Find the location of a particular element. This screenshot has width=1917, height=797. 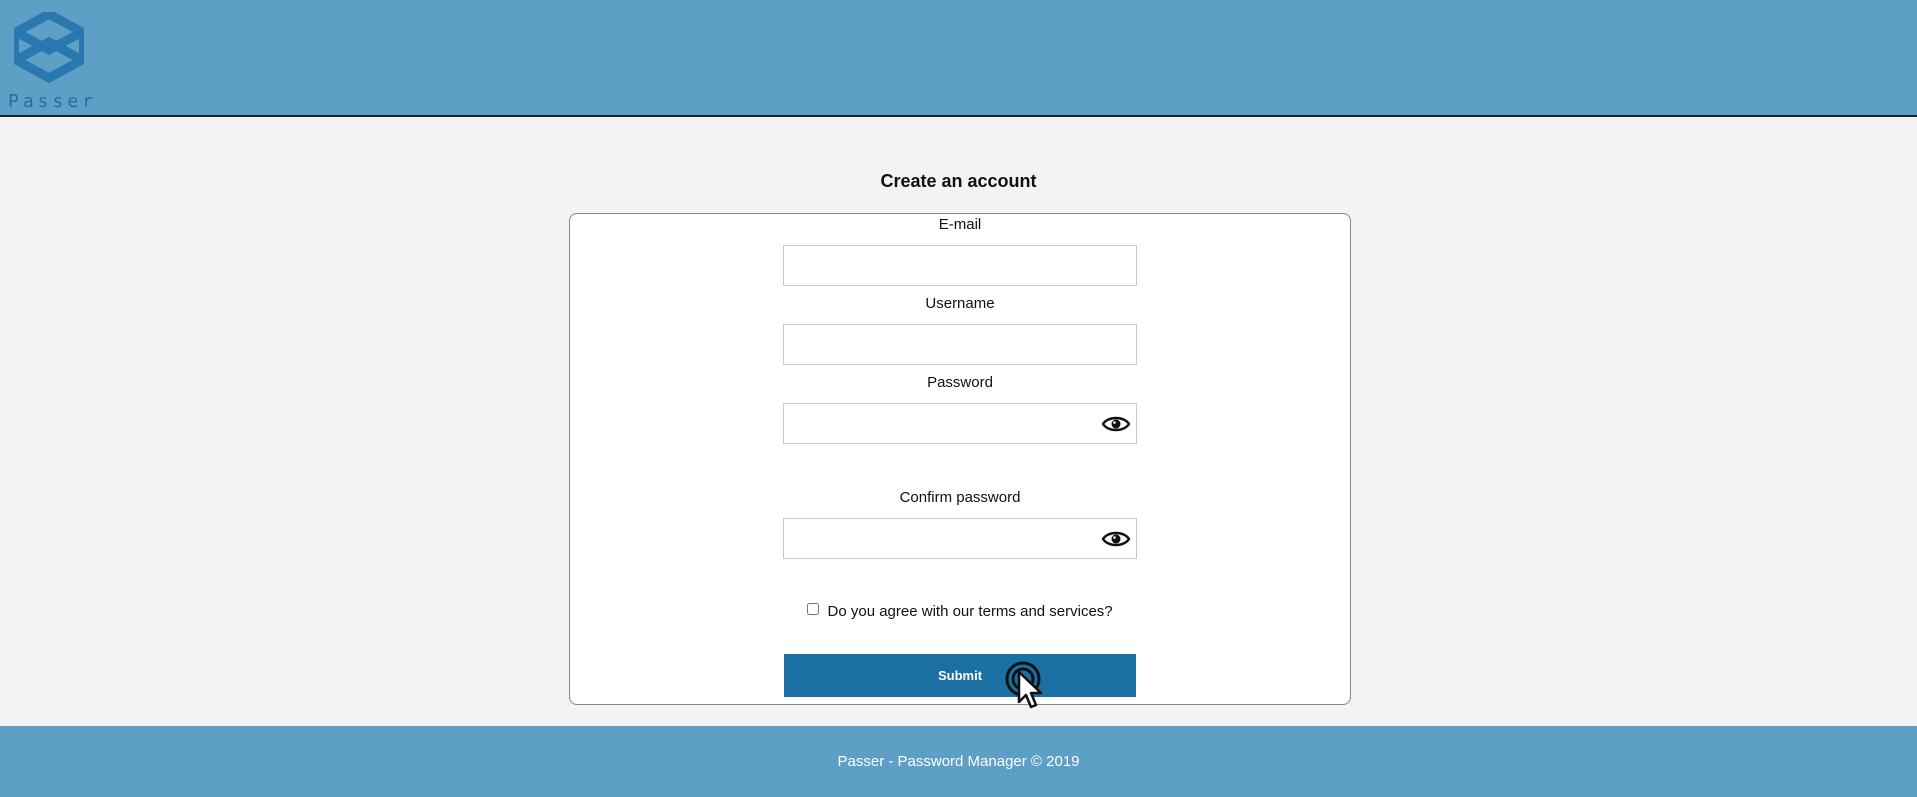

username-field is located at coordinates (960, 344).